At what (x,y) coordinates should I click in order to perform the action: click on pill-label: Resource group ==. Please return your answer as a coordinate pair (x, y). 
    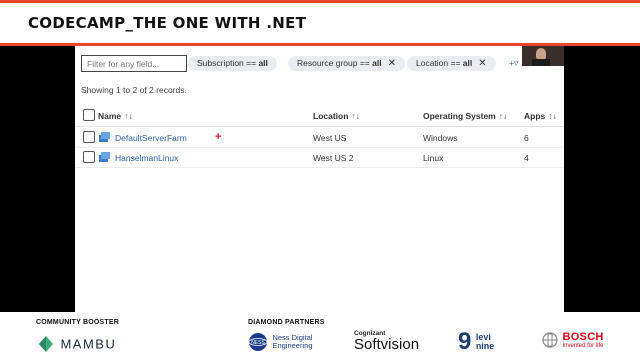
    Looking at the image, I should click on (335, 63).